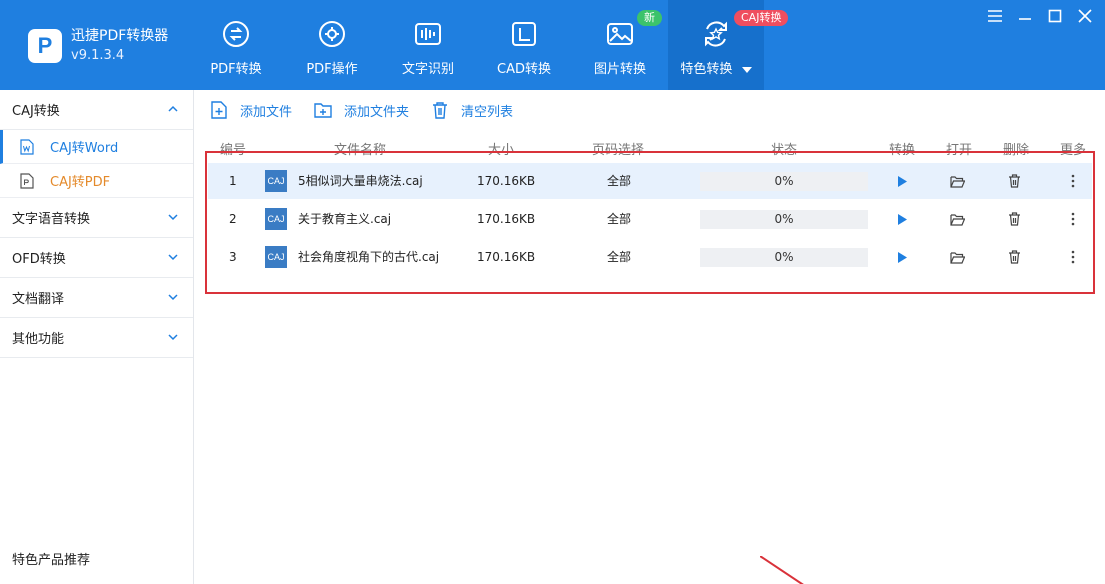 This screenshot has height=584, width=1105. What do you see at coordinates (266, 112) in the screenshot?
I see `add-file-label: 添加文件` at bounding box center [266, 112].